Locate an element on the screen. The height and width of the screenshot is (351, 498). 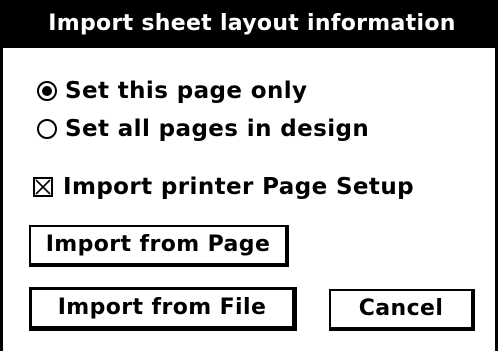
option-label: Set all pages in design is located at coordinates (217, 129).